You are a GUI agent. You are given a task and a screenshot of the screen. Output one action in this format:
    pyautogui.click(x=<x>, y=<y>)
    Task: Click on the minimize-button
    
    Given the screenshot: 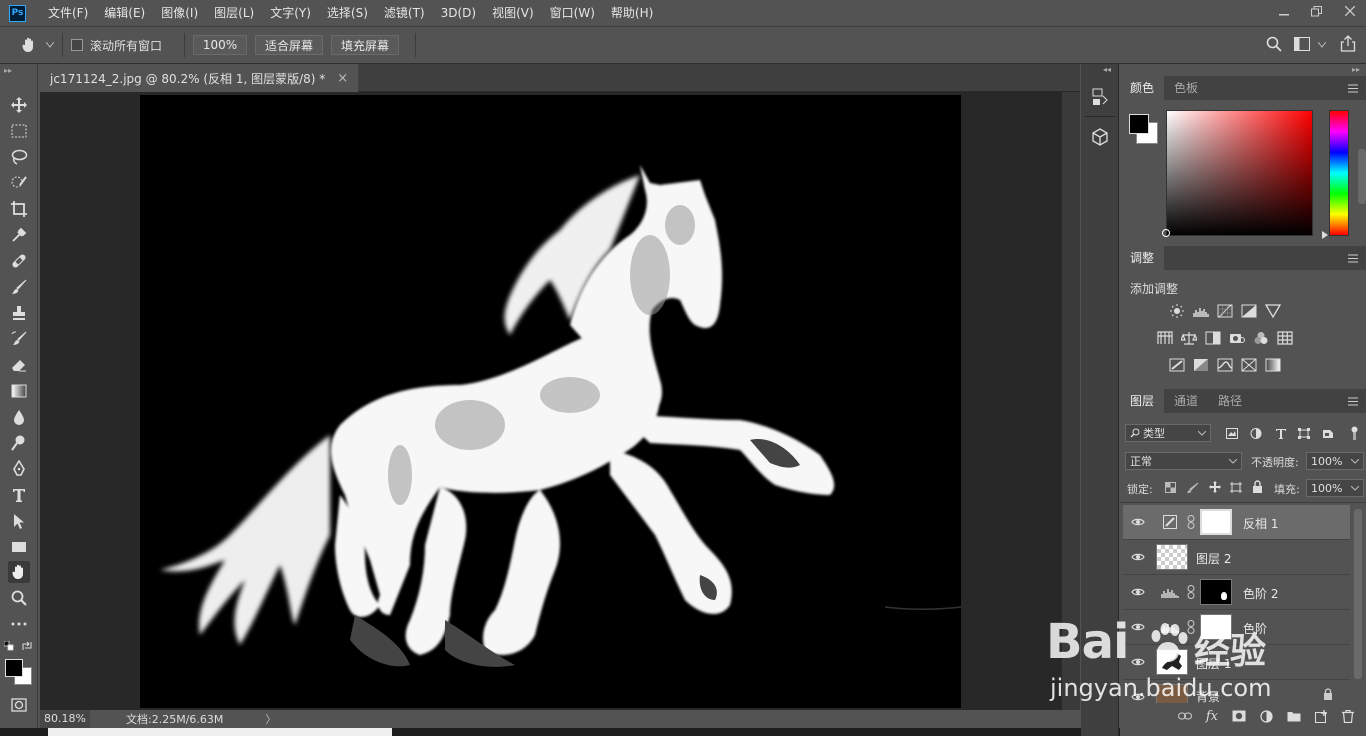 What is the action you would take?
    pyautogui.click(x=1283, y=11)
    